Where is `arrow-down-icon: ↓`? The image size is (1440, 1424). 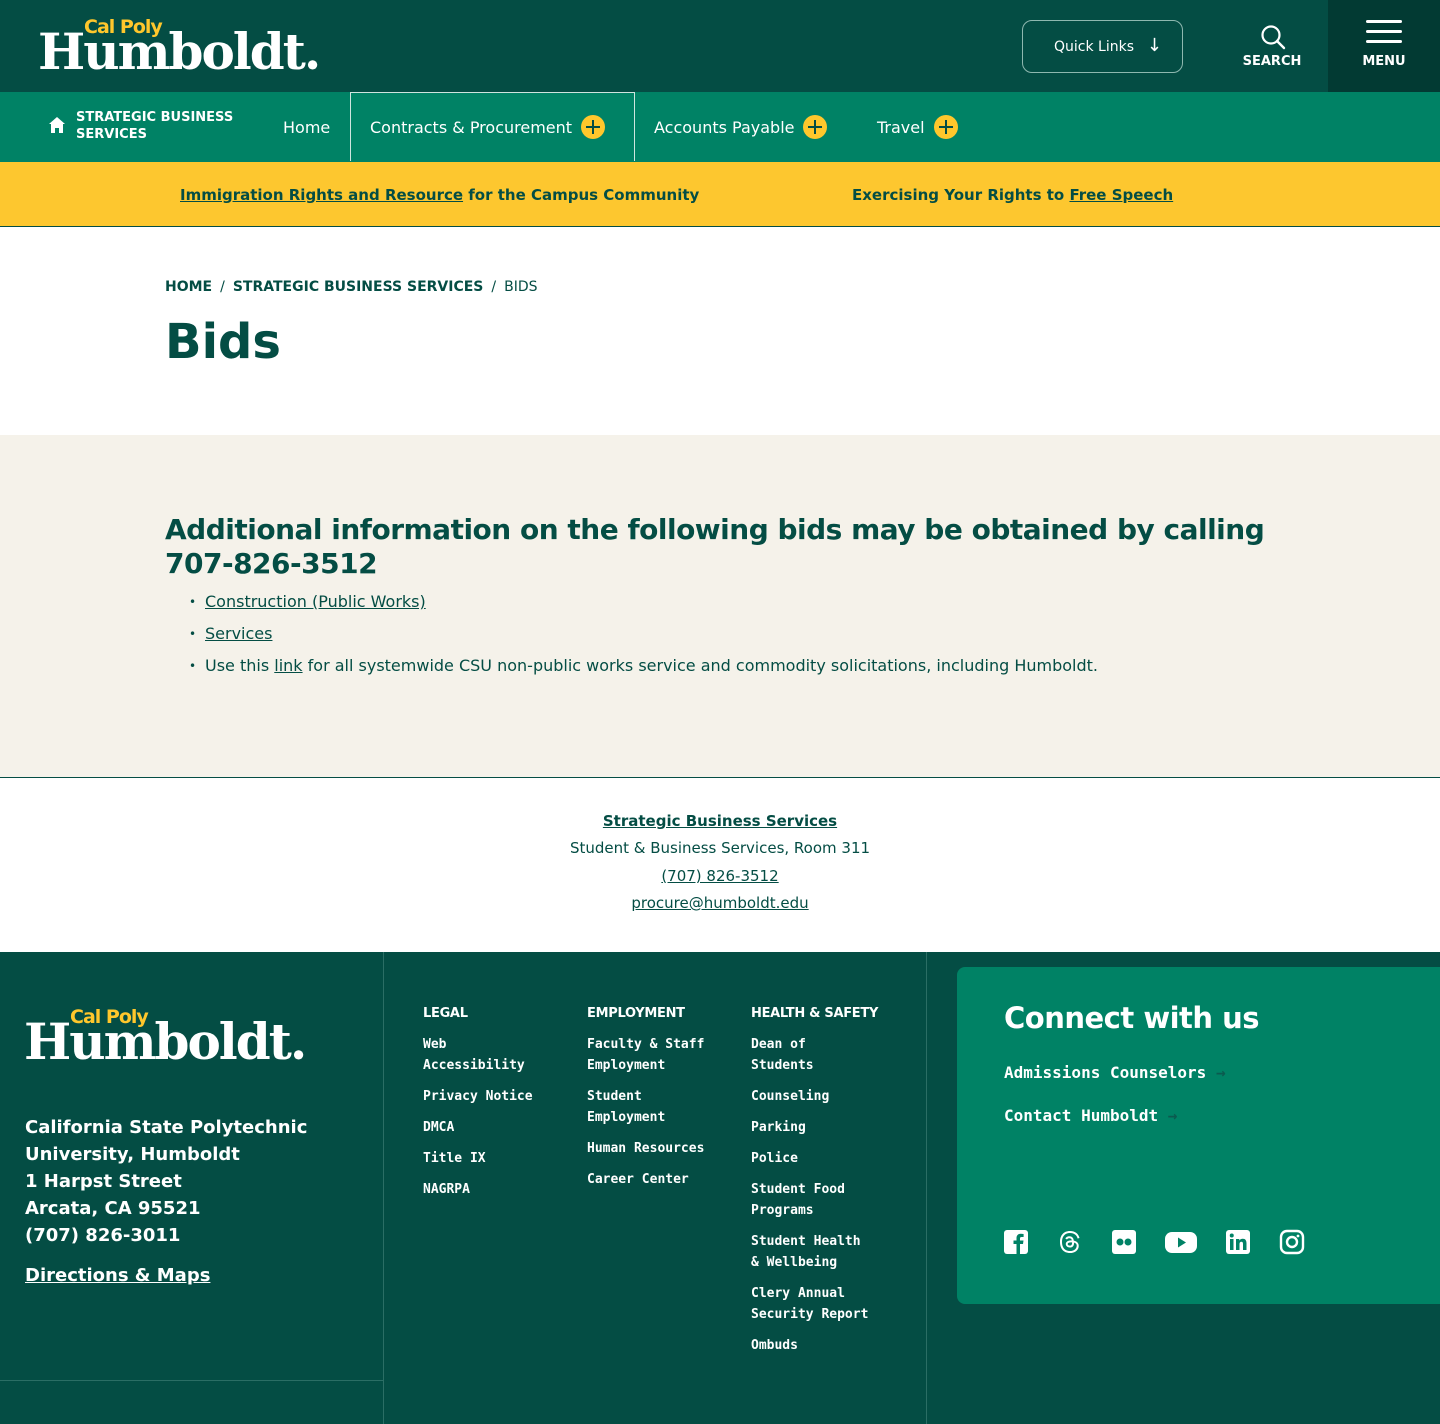
arrow-down-icon: ↓ is located at coordinates (1154, 45).